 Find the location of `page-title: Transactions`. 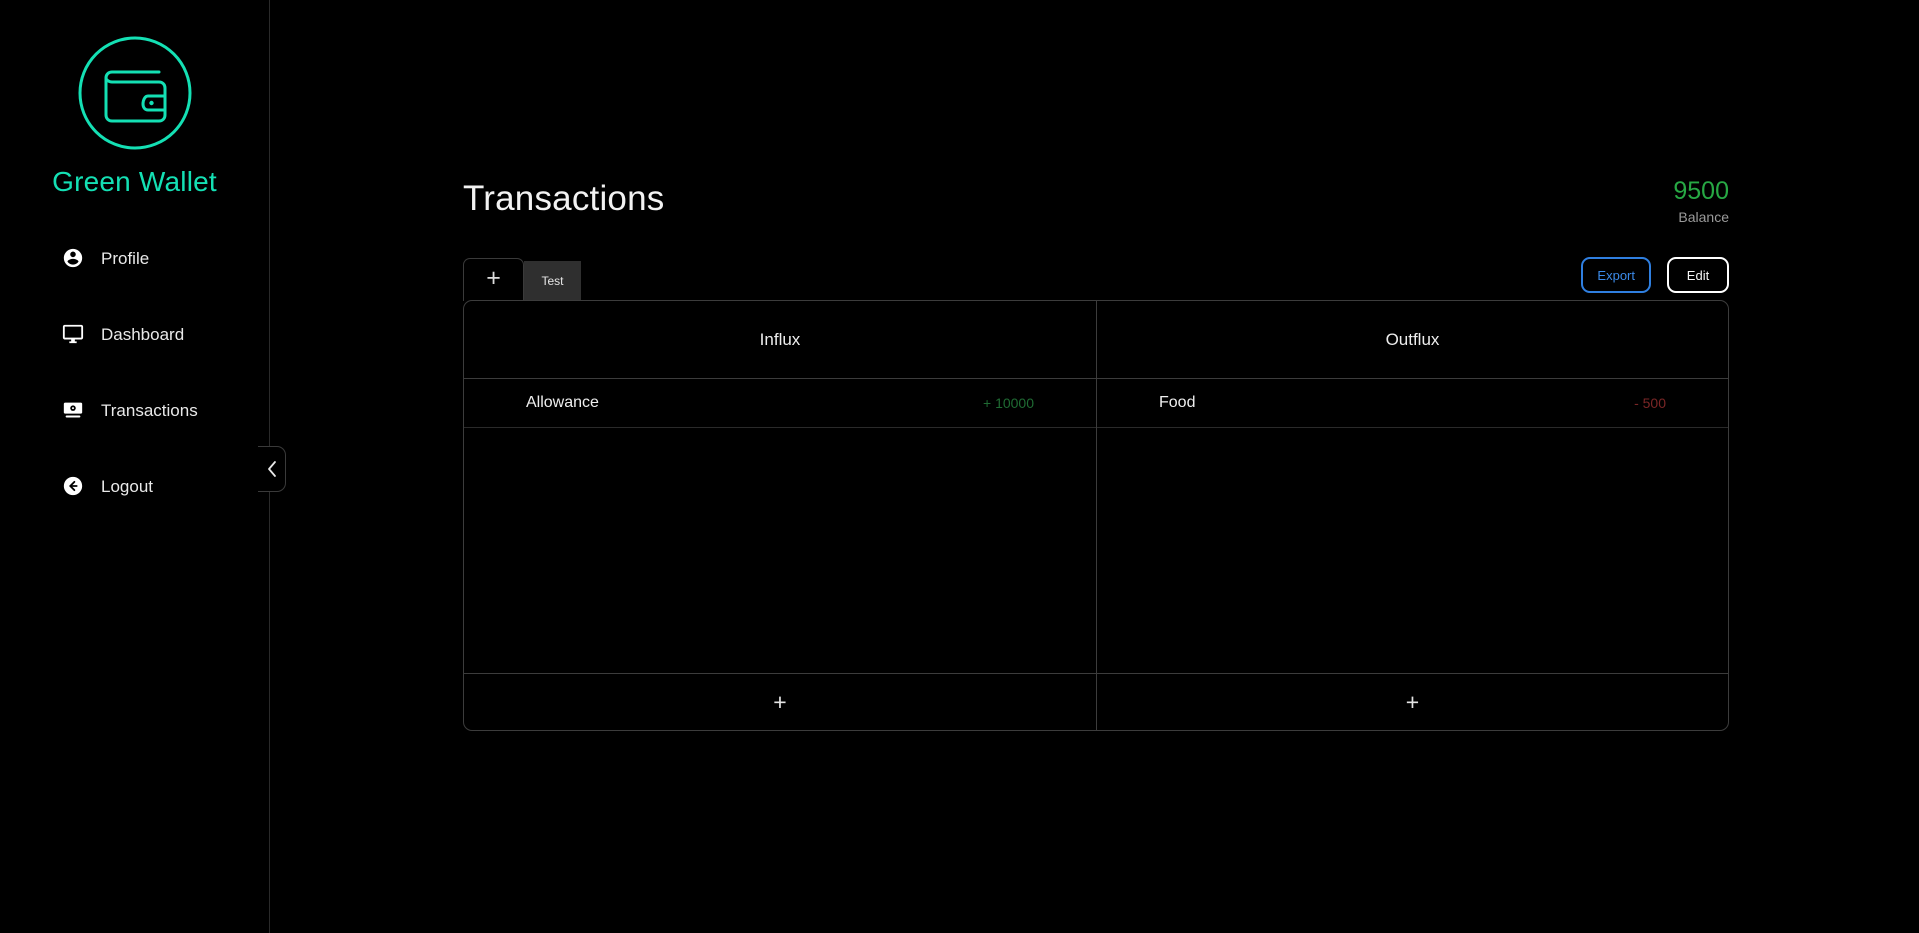

page-title: Transactions is located at coordinates (564, 198).